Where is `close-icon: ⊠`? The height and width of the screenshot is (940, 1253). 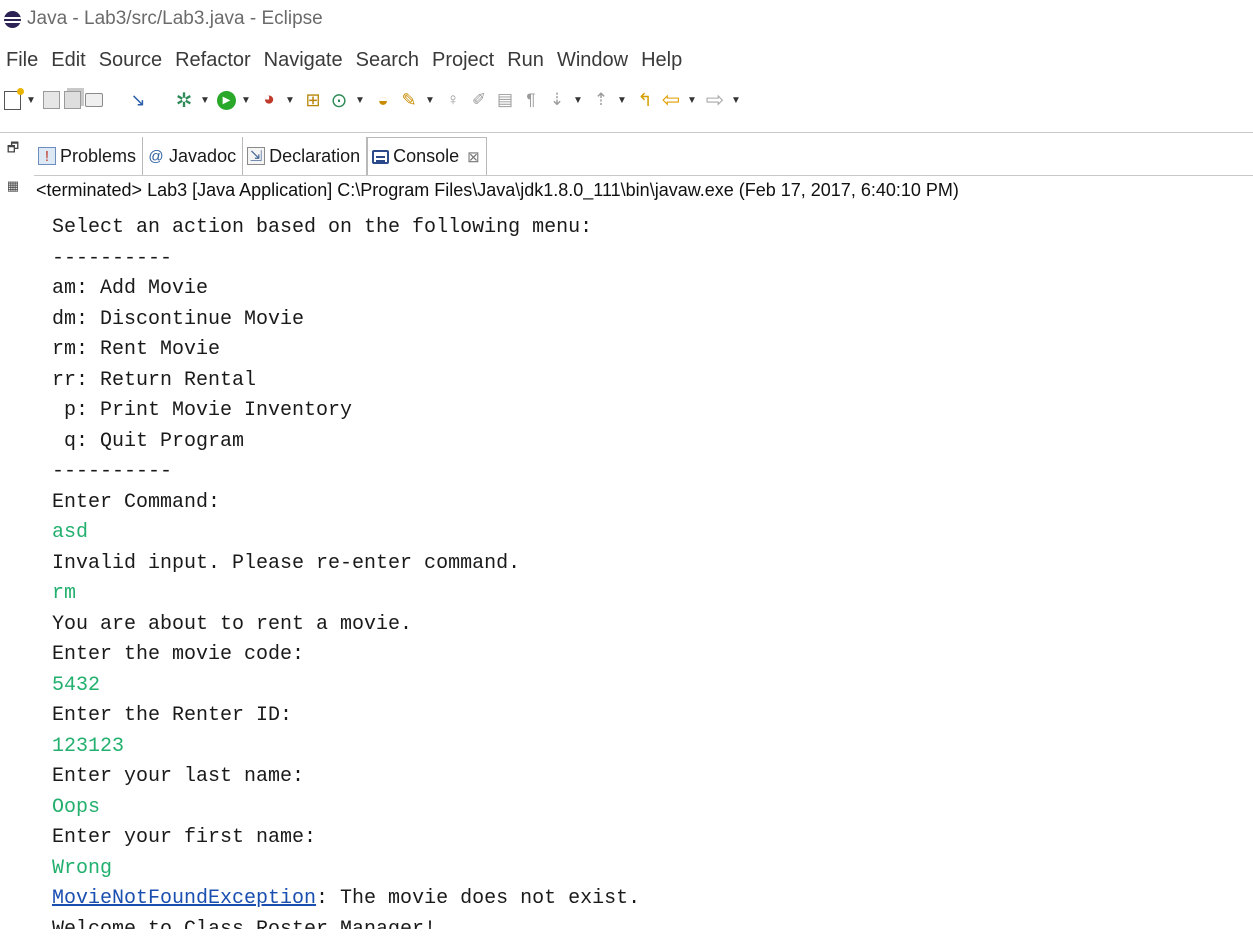
close-icon: ⊠ is located at coordinates (473, 157).